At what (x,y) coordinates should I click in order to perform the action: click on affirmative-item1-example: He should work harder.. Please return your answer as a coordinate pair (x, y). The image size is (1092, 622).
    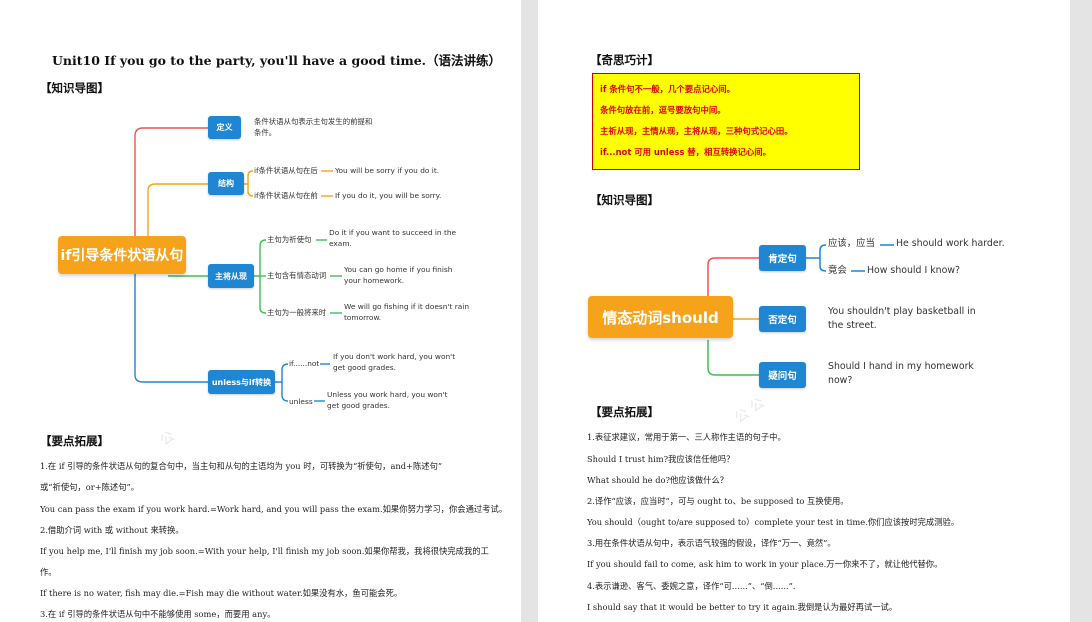
    Looking at the image, I should click on (950, 243).